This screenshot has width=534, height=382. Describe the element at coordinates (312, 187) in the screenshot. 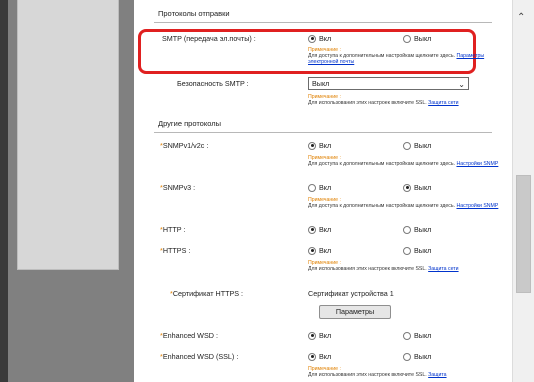

I see `snmpv3-on-radio` at that location.